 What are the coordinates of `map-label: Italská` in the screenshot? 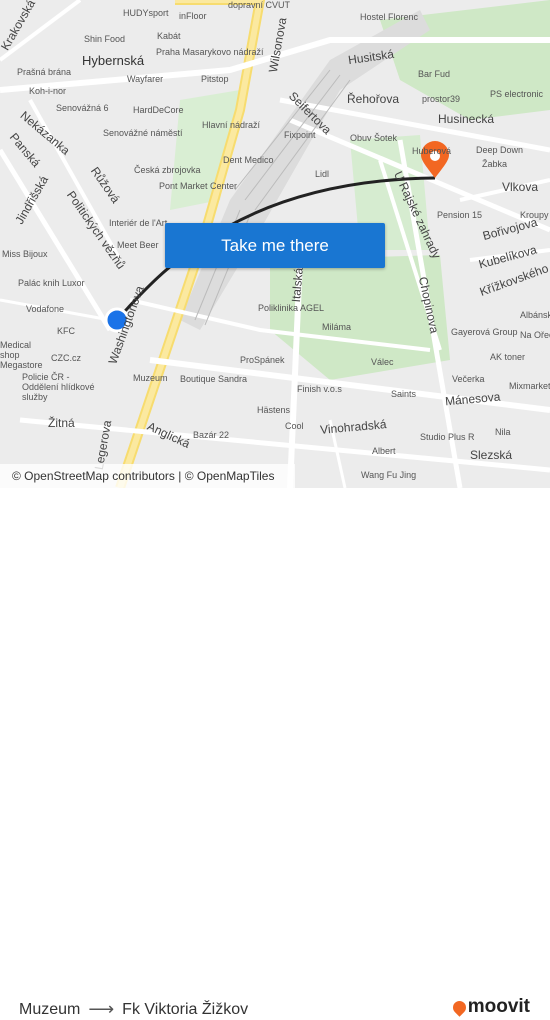 It's located at (297, 285).